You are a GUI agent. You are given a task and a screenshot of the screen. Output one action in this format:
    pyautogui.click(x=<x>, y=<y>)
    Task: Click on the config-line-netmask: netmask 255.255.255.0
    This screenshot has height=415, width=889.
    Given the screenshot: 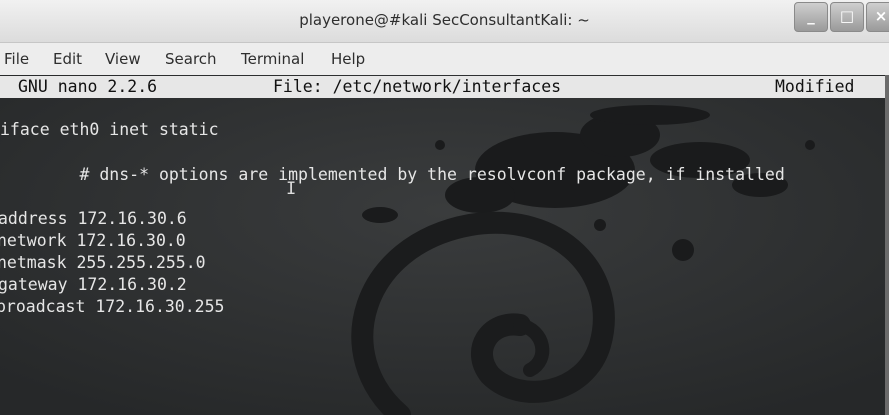 What is the action you would take?
    pyautogui.click(x=103, y=262)
    